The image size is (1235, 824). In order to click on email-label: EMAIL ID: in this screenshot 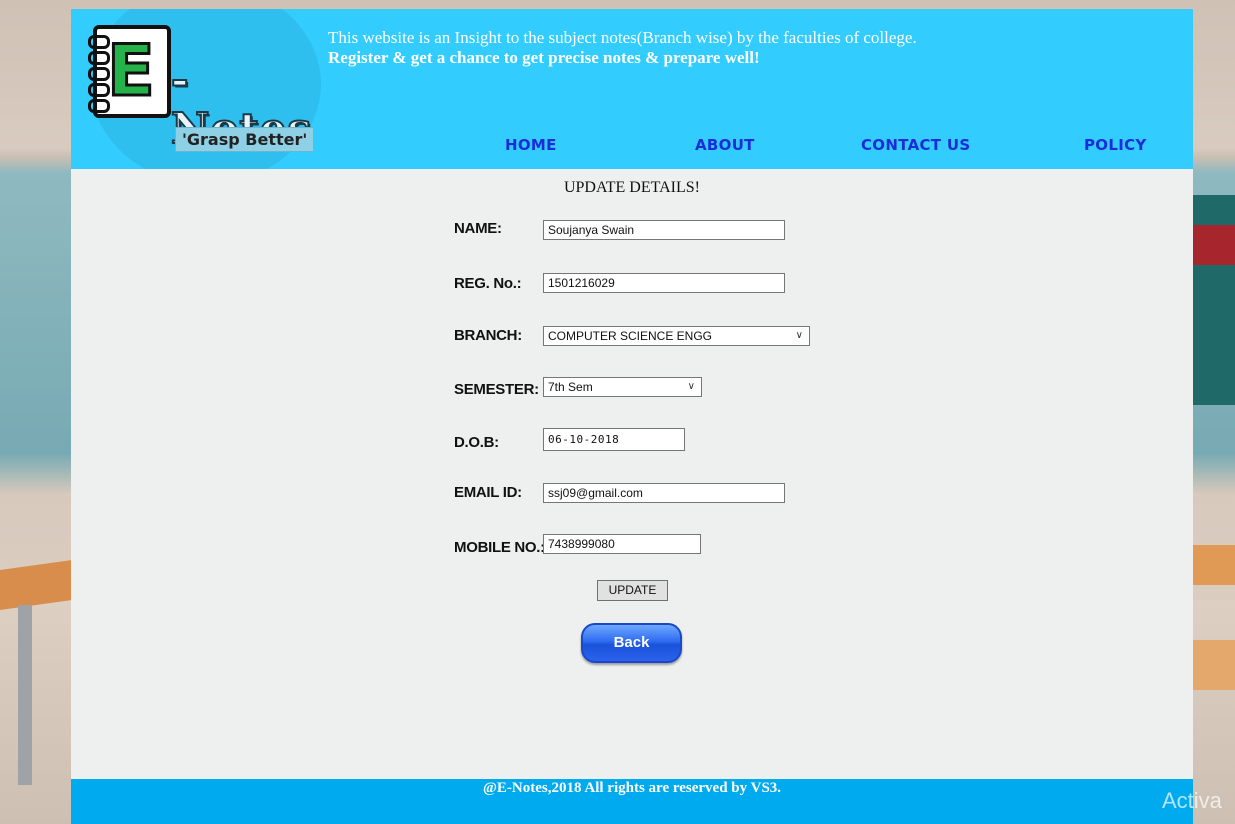, I will do `click(488, 492)`.